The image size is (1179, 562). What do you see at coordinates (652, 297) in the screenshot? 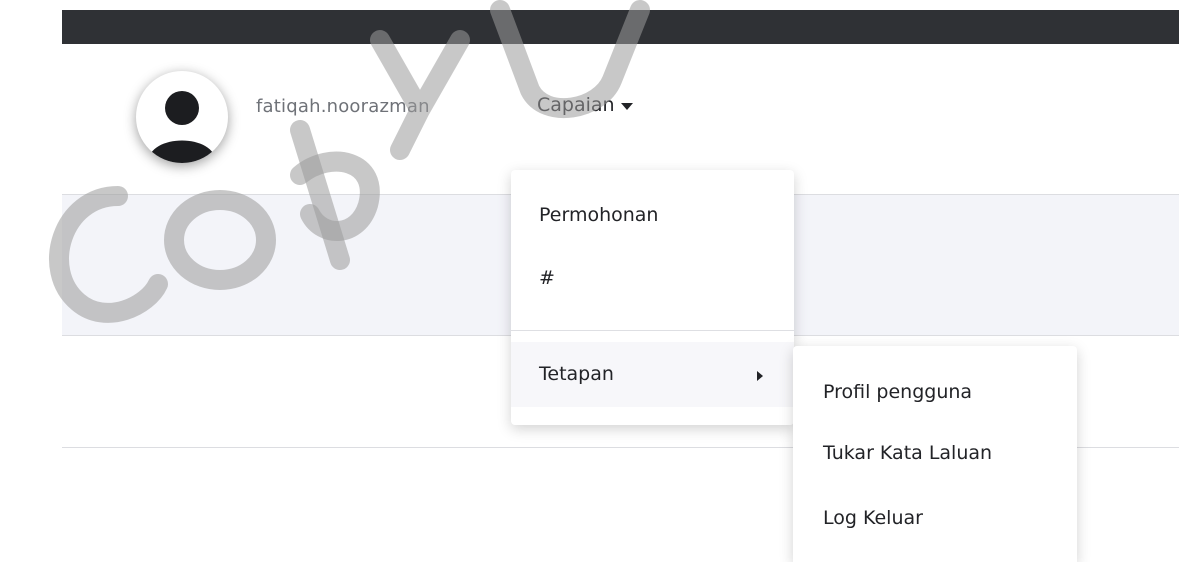
I see `capaian-dropdown-menu: Permohonan # Tetapan` at bounding box center [652, 297].